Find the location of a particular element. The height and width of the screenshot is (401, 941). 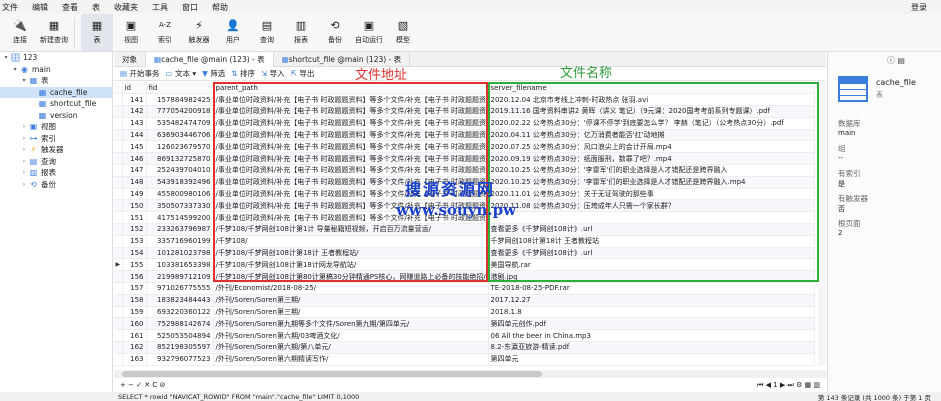

toolbar-user-button: 👤 用户 is located at coordinates (233, 29).